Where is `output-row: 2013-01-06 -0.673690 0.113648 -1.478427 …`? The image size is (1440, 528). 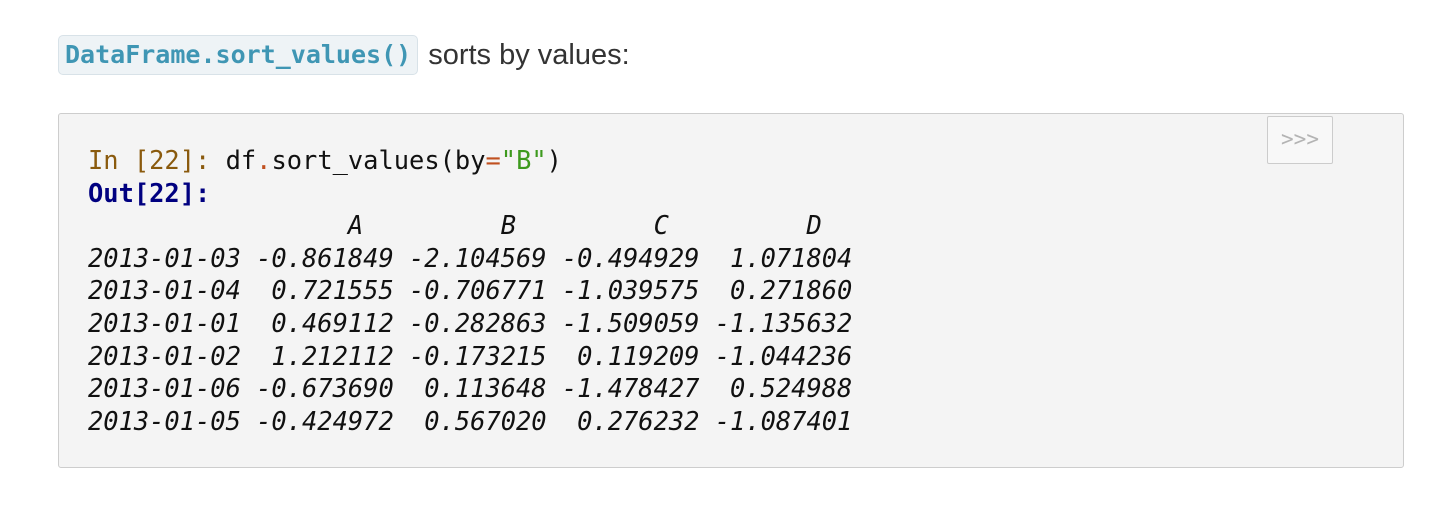 output-row: 2013-01-06 -0.673690 0.113648 -1.478427 … is located at coordinates (470, 388).